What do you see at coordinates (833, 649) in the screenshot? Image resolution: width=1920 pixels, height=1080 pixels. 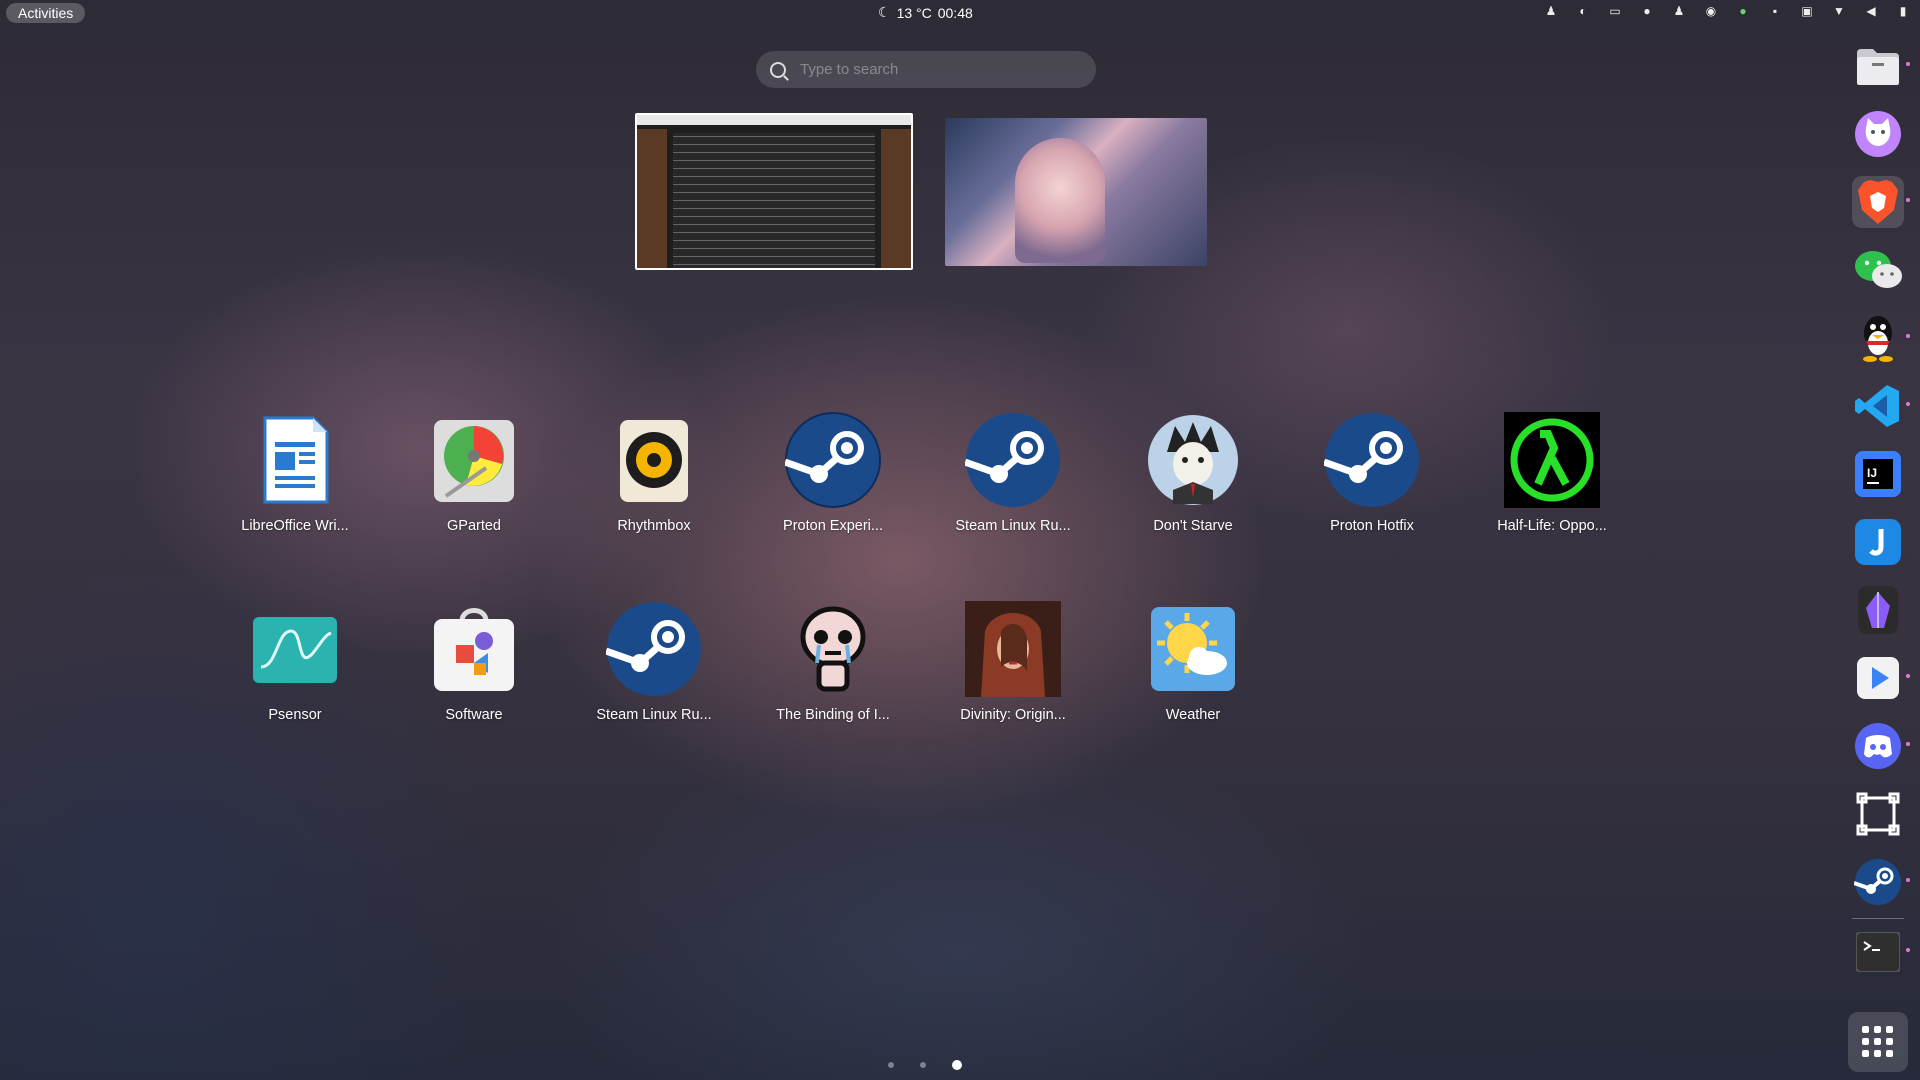 I see `binding-of-isaac-icon` at bounding box center [833, 649].